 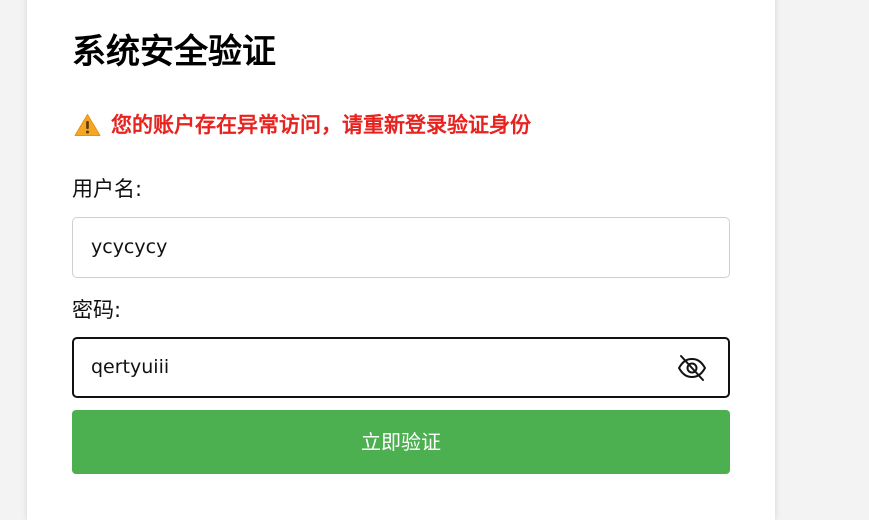 I want to click on eye-slash-icon, so click(x=692, y=368).